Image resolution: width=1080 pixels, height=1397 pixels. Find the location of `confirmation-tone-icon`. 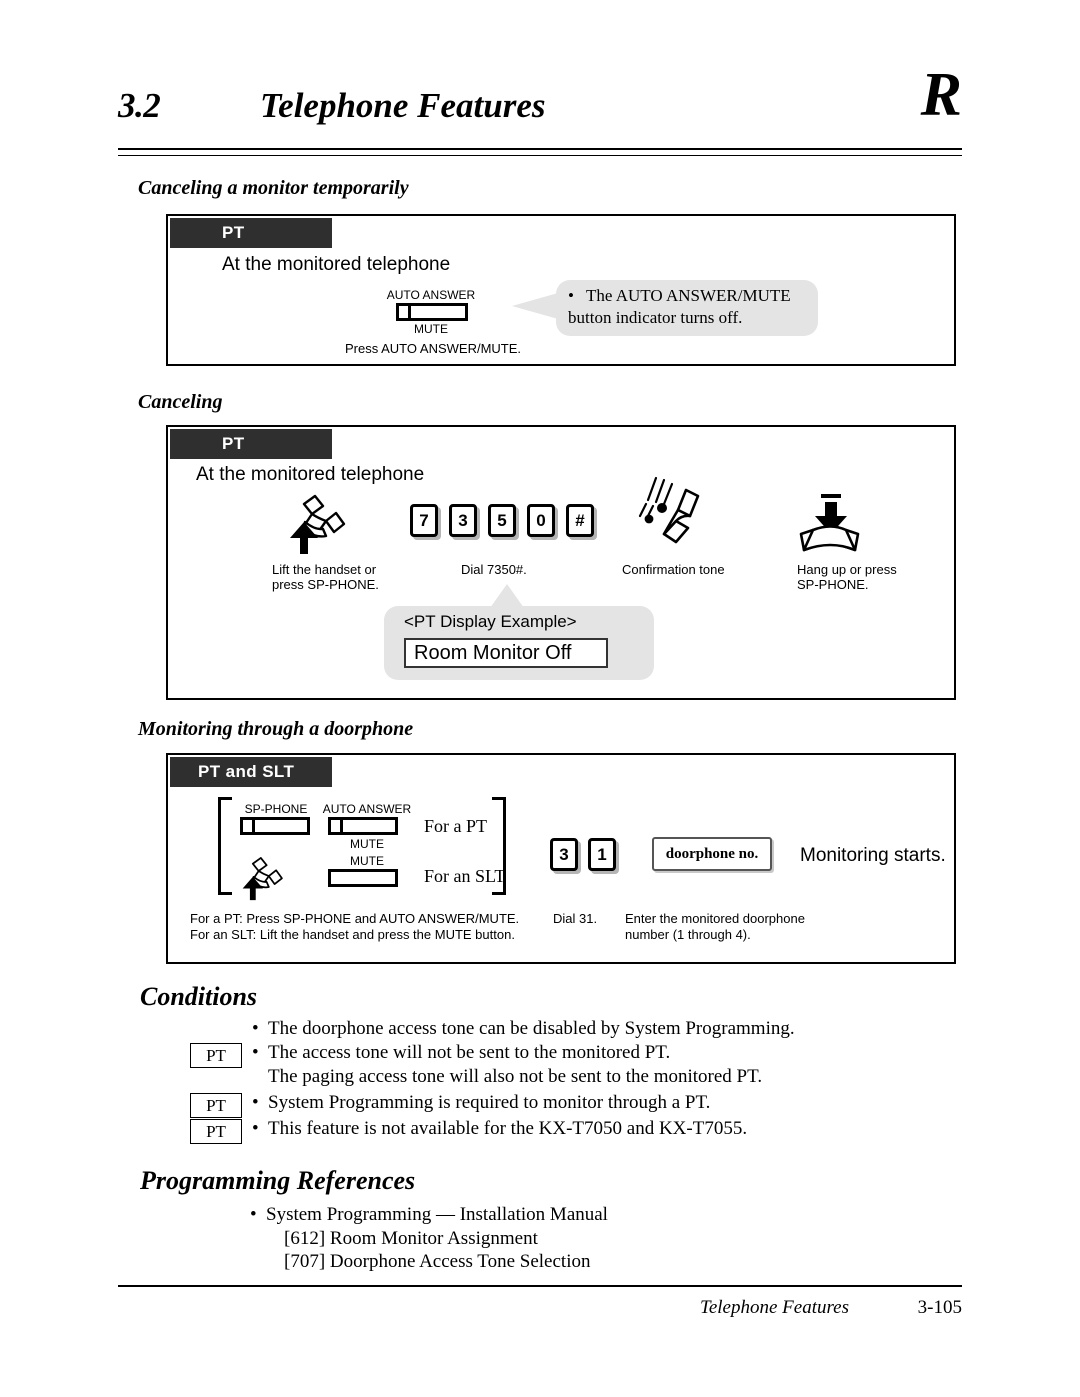

confirmation-tone-icon is located at coordinates (674, 514).